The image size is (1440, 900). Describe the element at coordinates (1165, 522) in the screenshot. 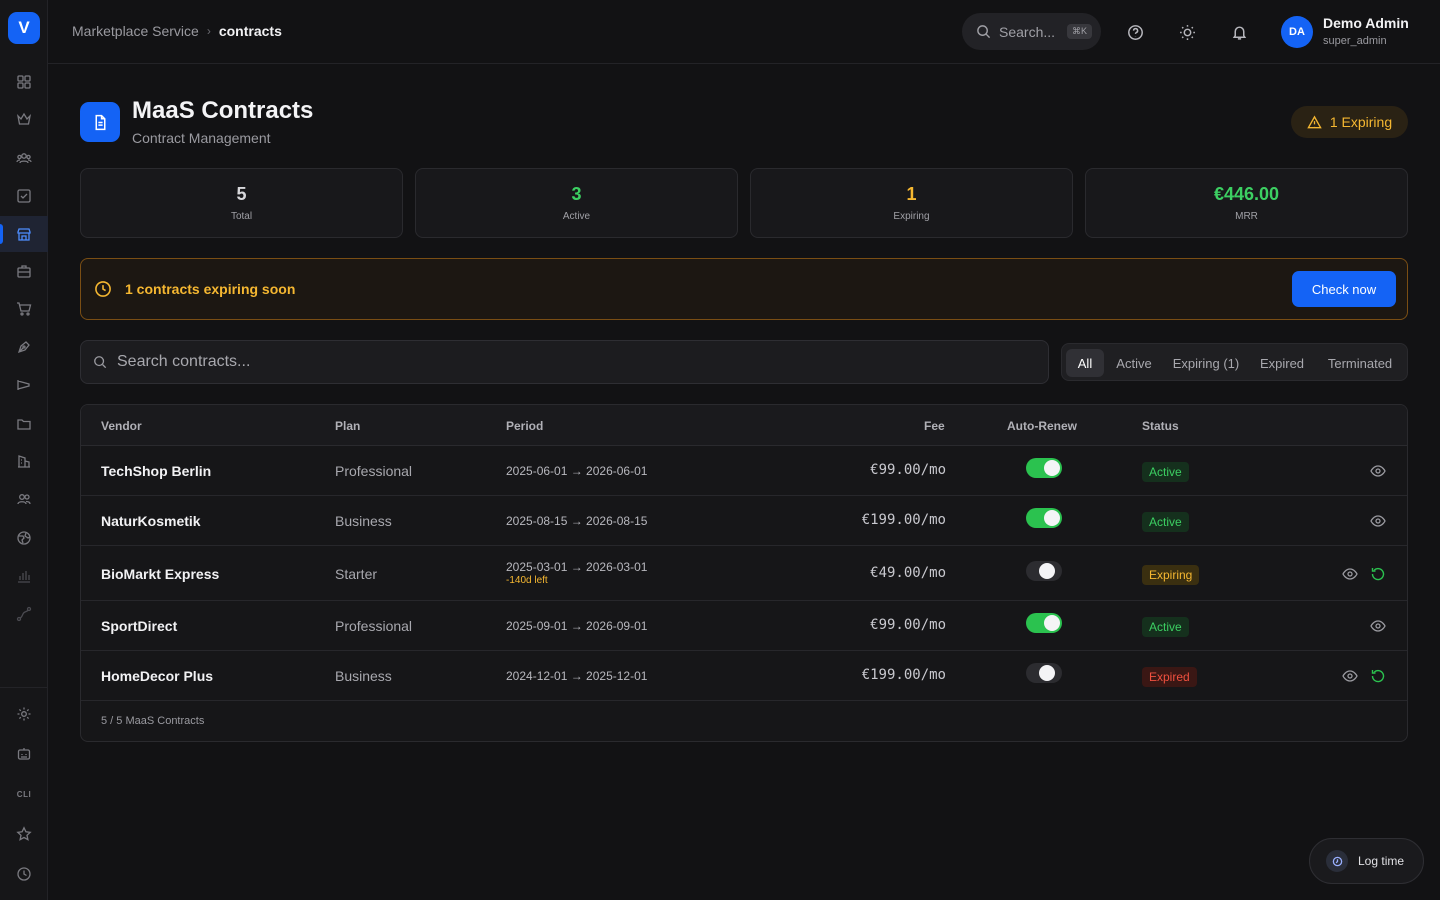

I see `status-badge: Active` at that location.